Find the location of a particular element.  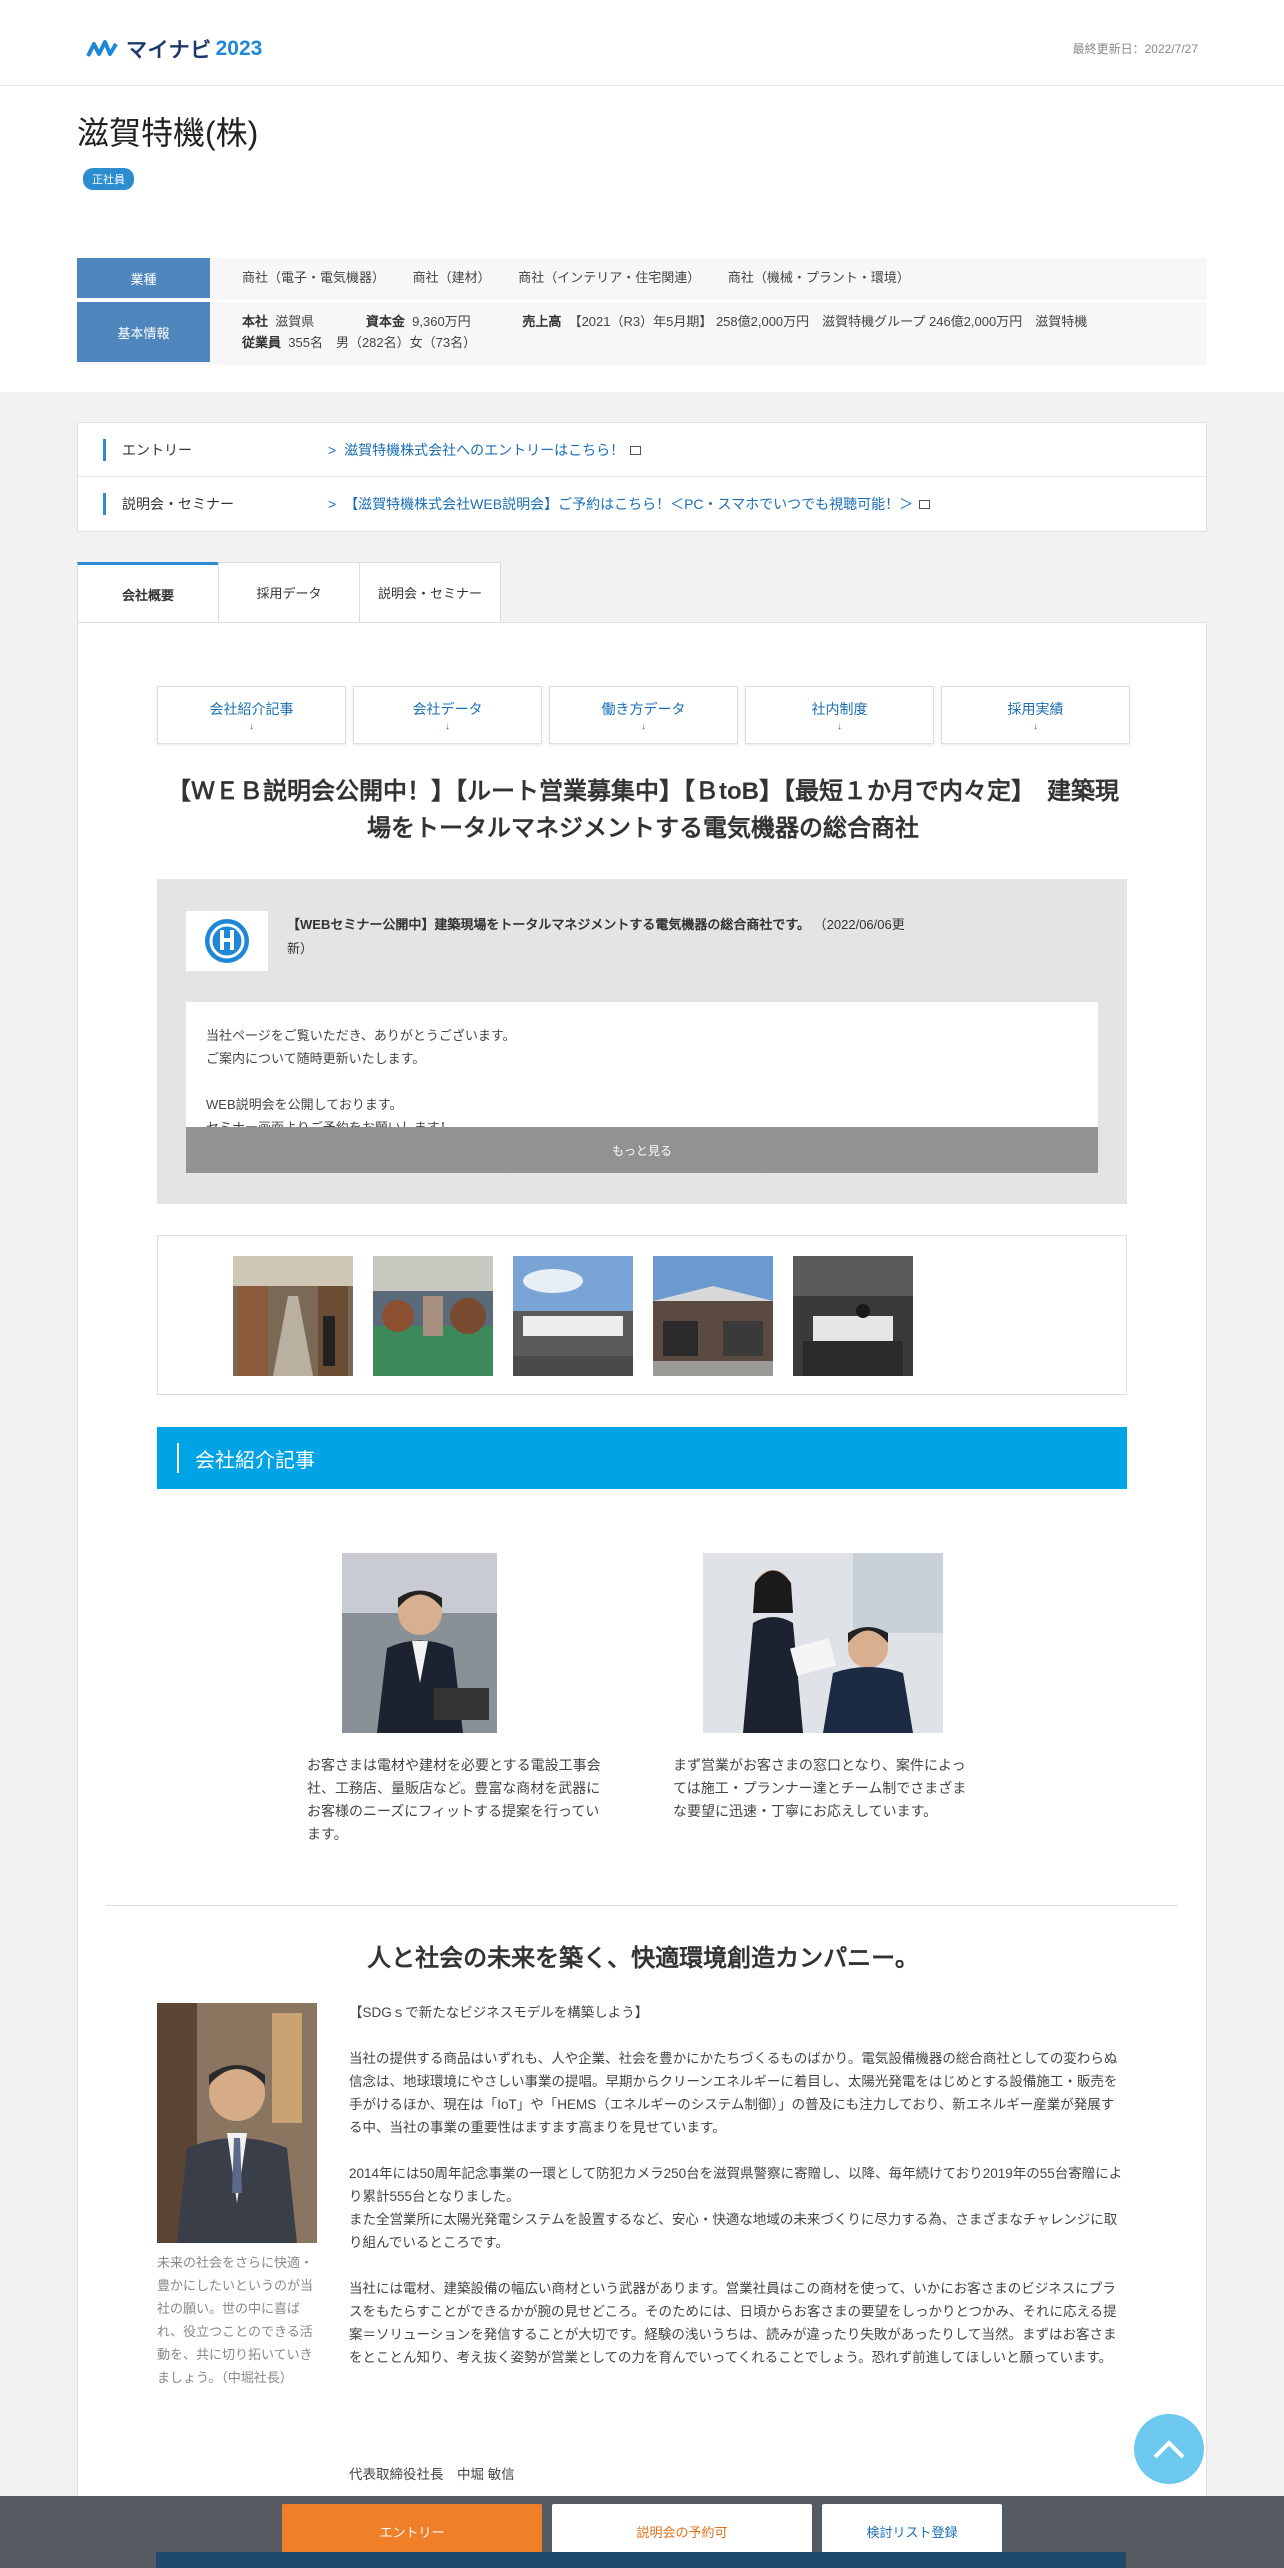

add-to-list-button: 検討リスト登録 is located at coordinates (912, 2531).